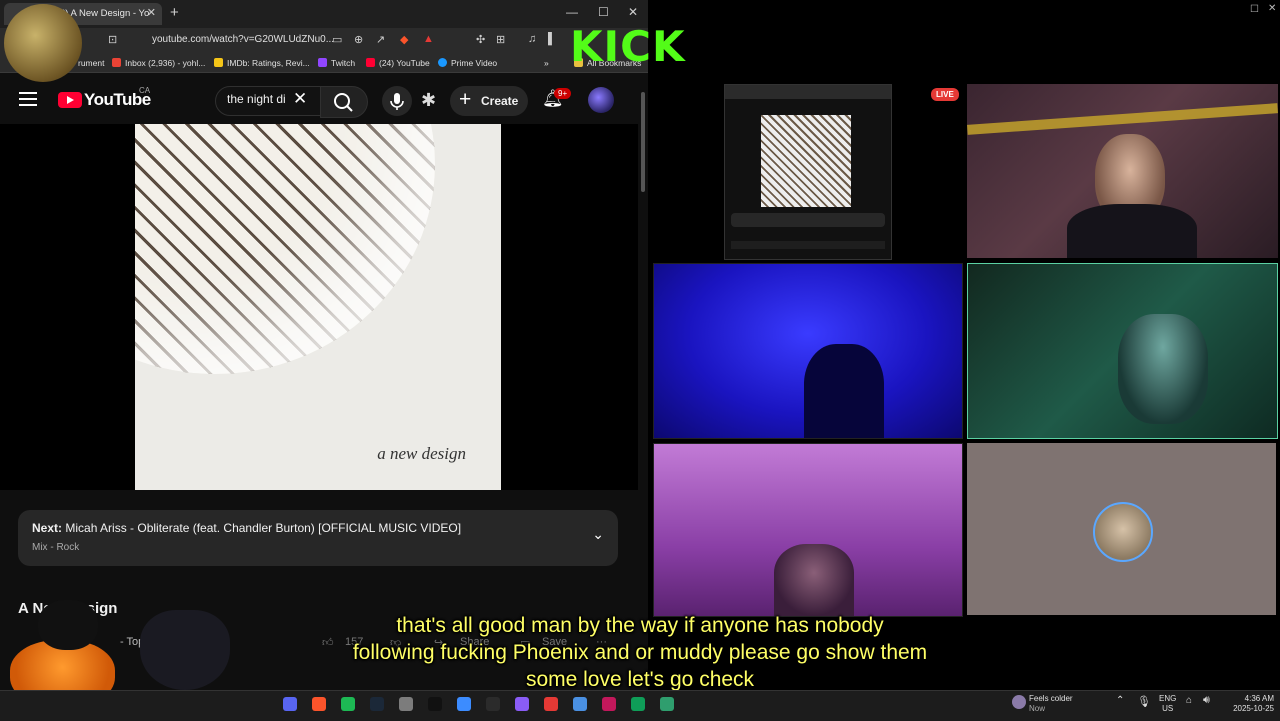 Image resolution: width=1280 pixels, height=721 pixels. Describe the element at coordinates (1122, 171) in the screenshot. I see `webcam-feed-main` at that location.